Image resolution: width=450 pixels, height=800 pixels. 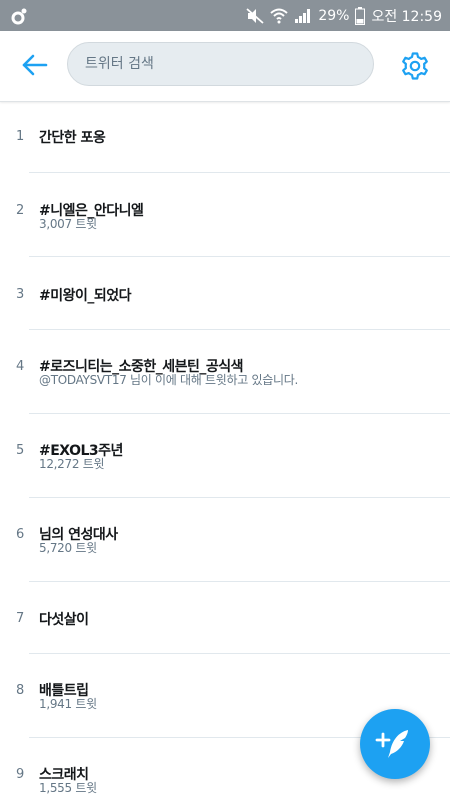 I want to click on trend-row-5: 5 #EXOL3주년 12,272 트윗, so click(x=225, y=456).